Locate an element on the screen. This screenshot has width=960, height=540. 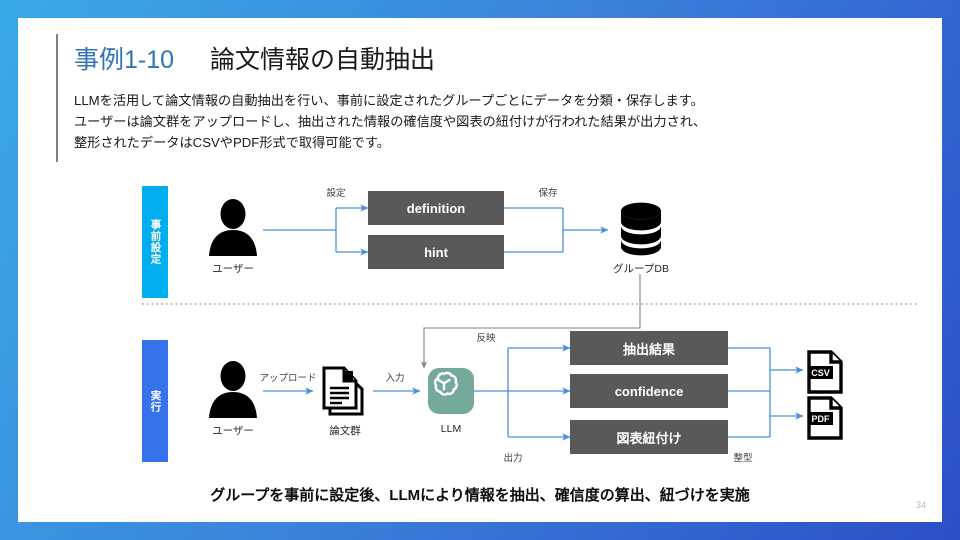
openai-logo-icon is located at coordinates (451, 391).